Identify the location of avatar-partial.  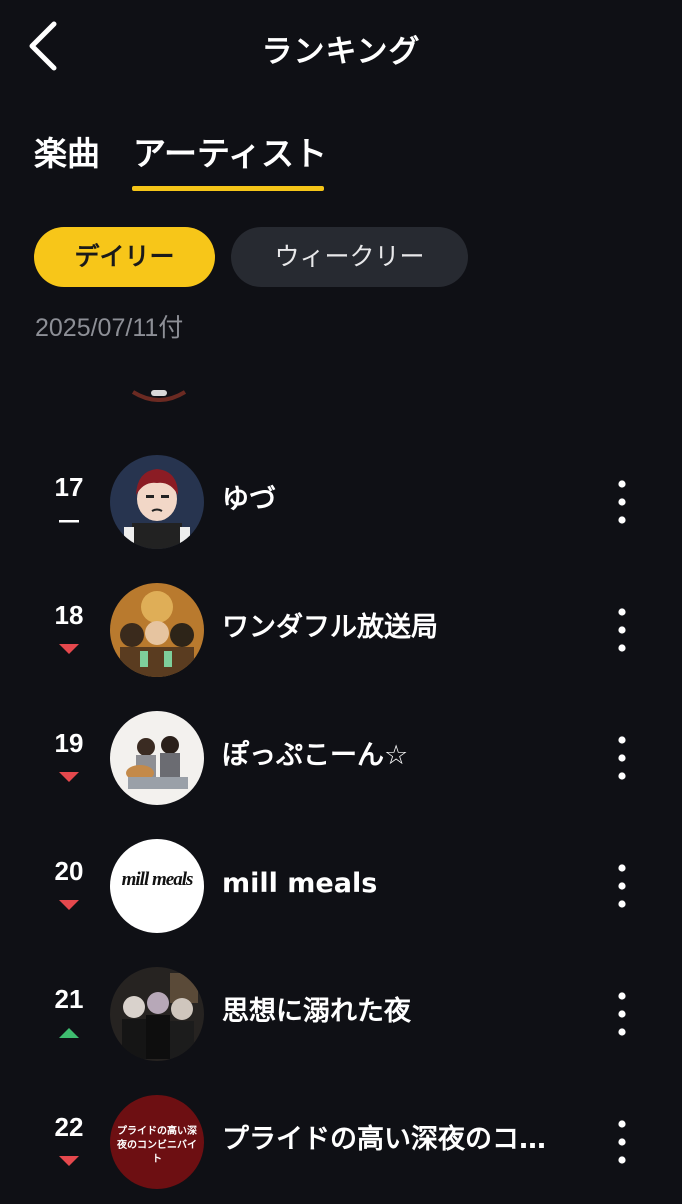
(159, 380).